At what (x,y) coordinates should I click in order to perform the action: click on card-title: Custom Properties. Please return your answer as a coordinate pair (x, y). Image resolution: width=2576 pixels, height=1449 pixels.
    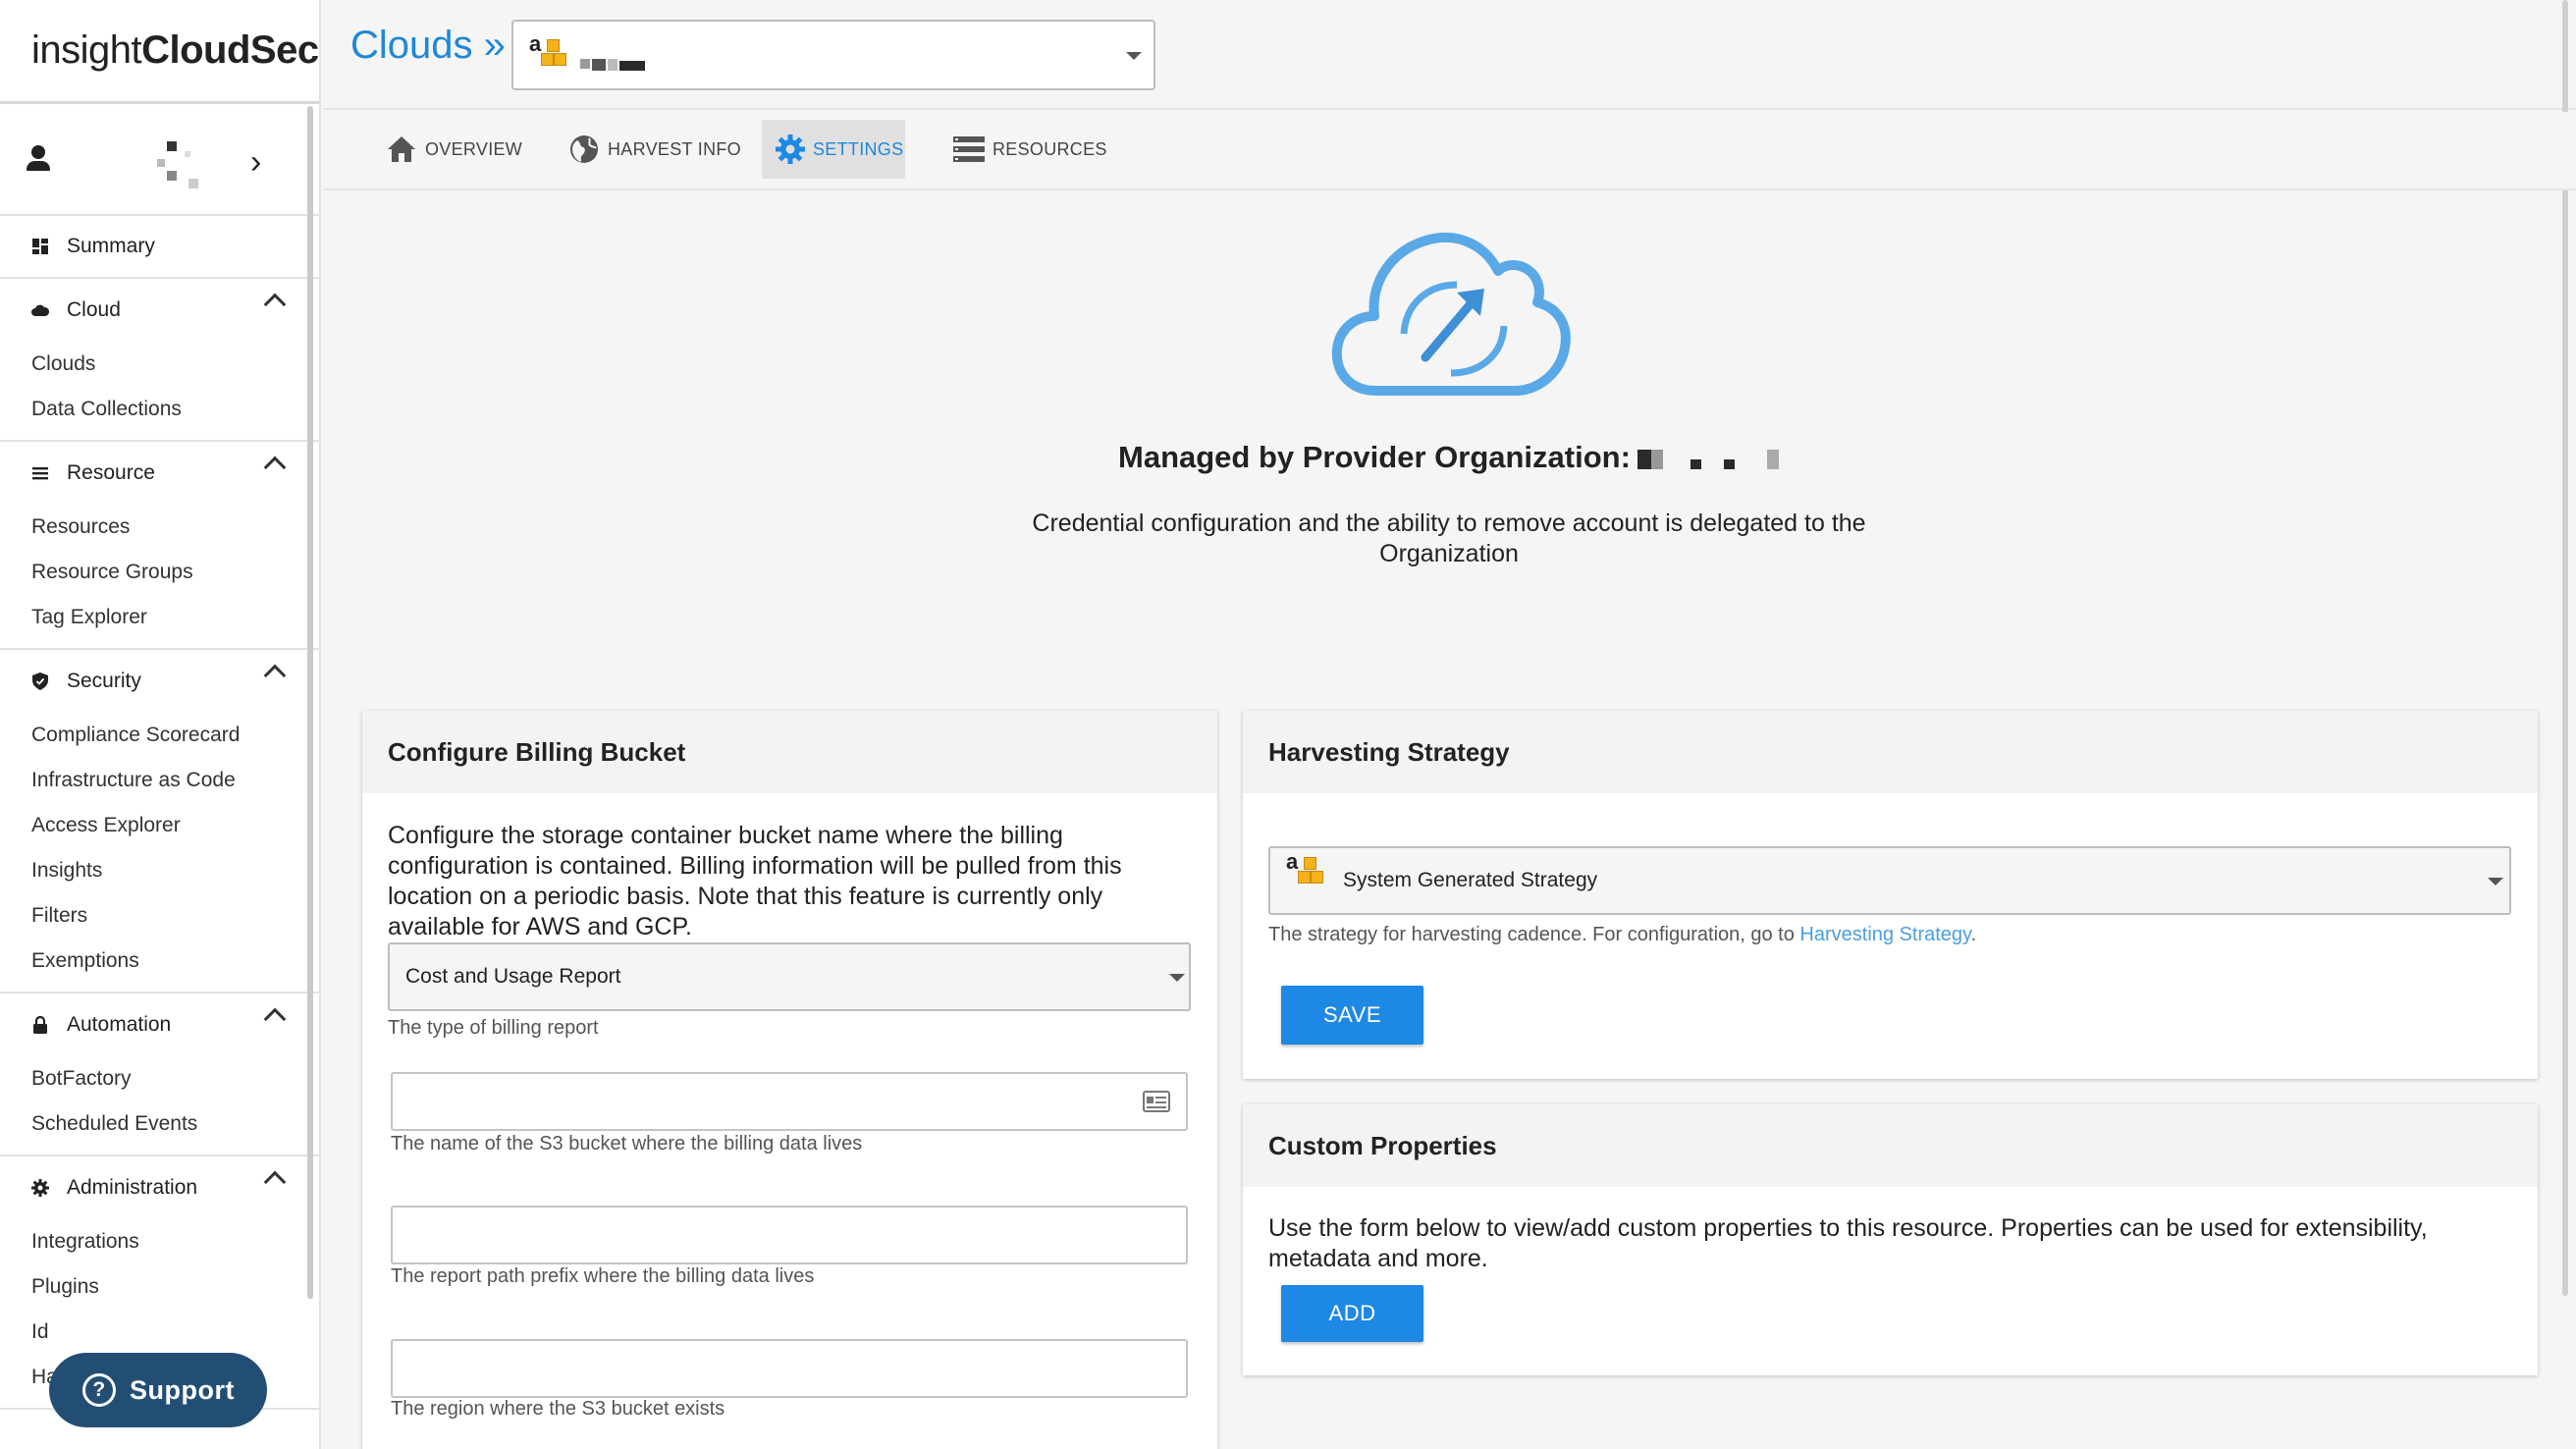
    Looking at the image, I should click on (1890, 1145).